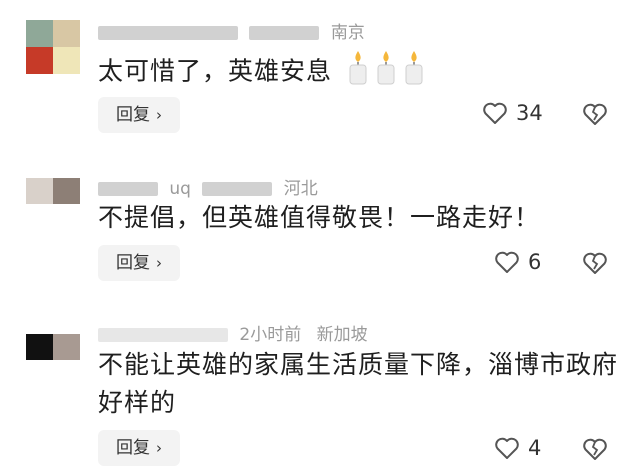 Image resolution: width=640 pixels, height=466 pixels. Describe the element at coordinates (535, 262) in the screenshot. I see `like-count: 6` at that location.